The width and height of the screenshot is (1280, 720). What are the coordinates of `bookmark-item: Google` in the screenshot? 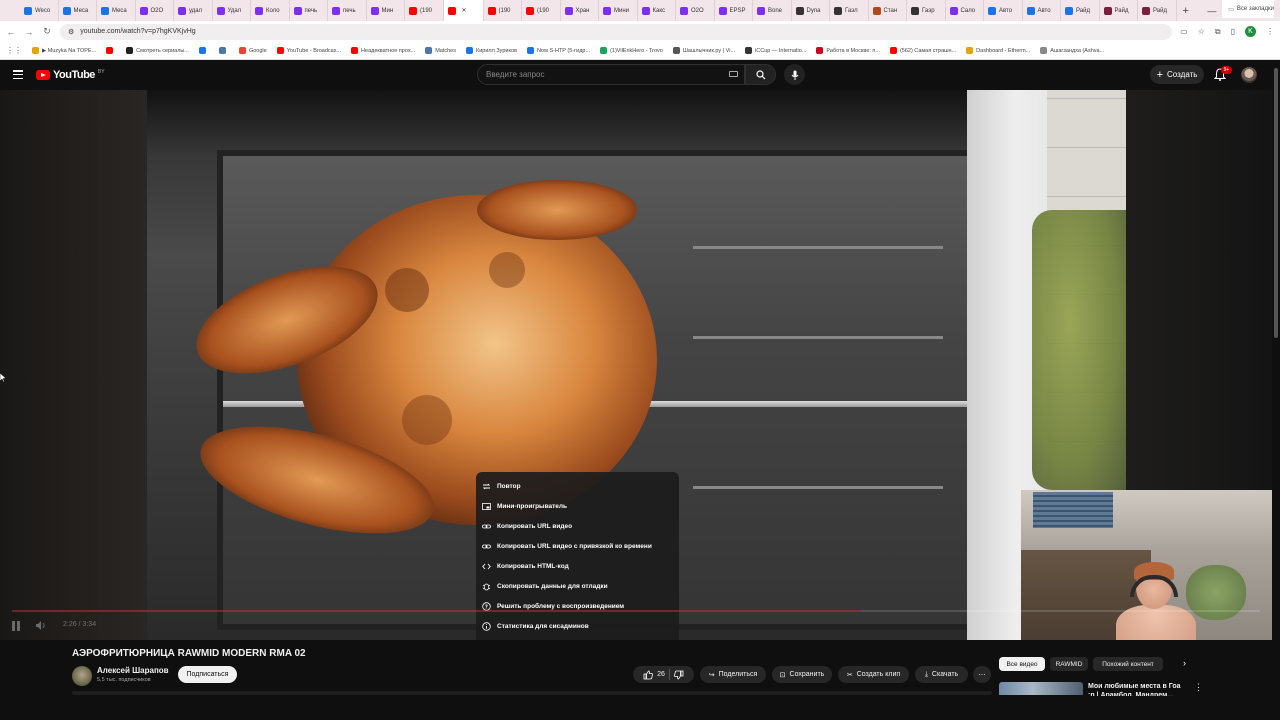 It's located at (253, 50).